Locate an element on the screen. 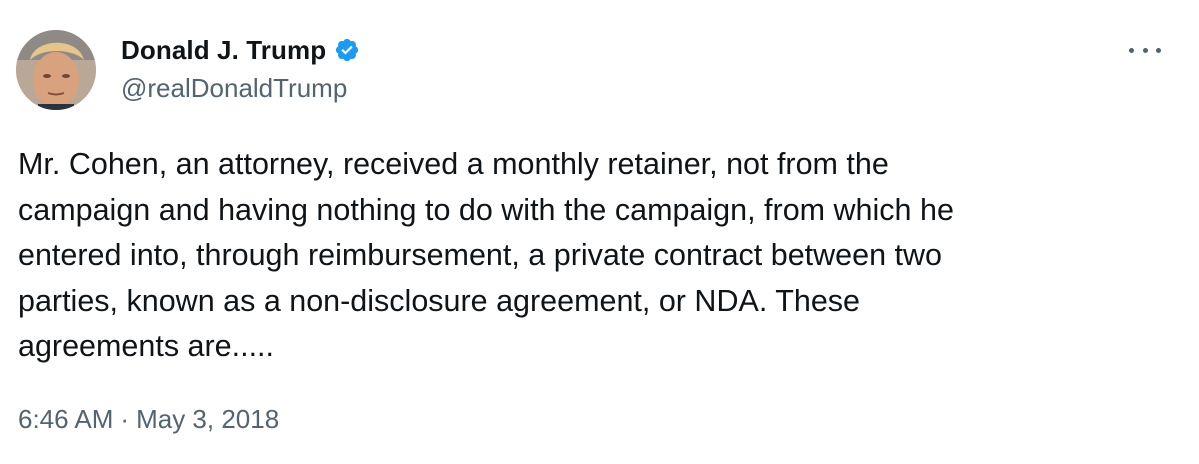  author-name-row: Donald J. Trump is located at coordinates (240, 50).